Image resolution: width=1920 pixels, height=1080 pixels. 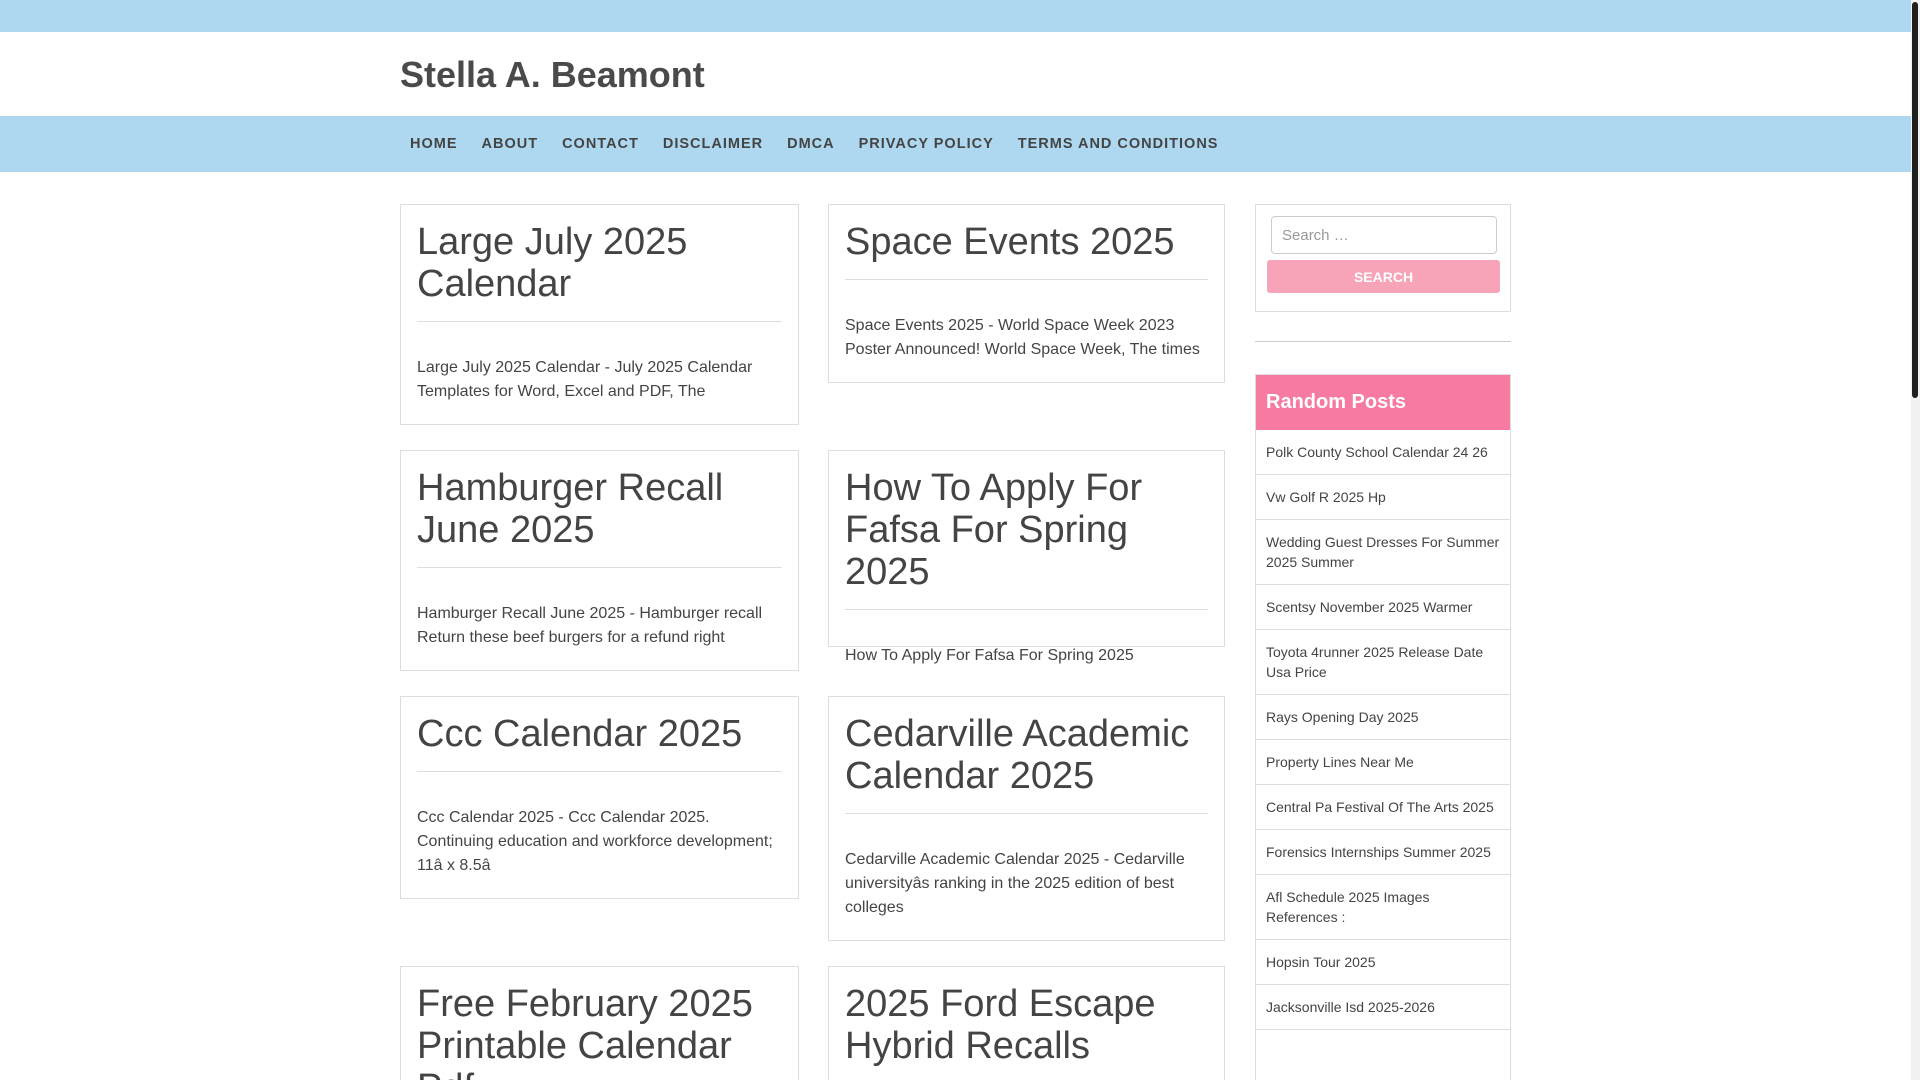 What do you see at coordinates (1383, 807) in the screenshot?
I see `random-post-link: Central Pa Festival Of The Arts 2025` at bounding box center [1383, 807].